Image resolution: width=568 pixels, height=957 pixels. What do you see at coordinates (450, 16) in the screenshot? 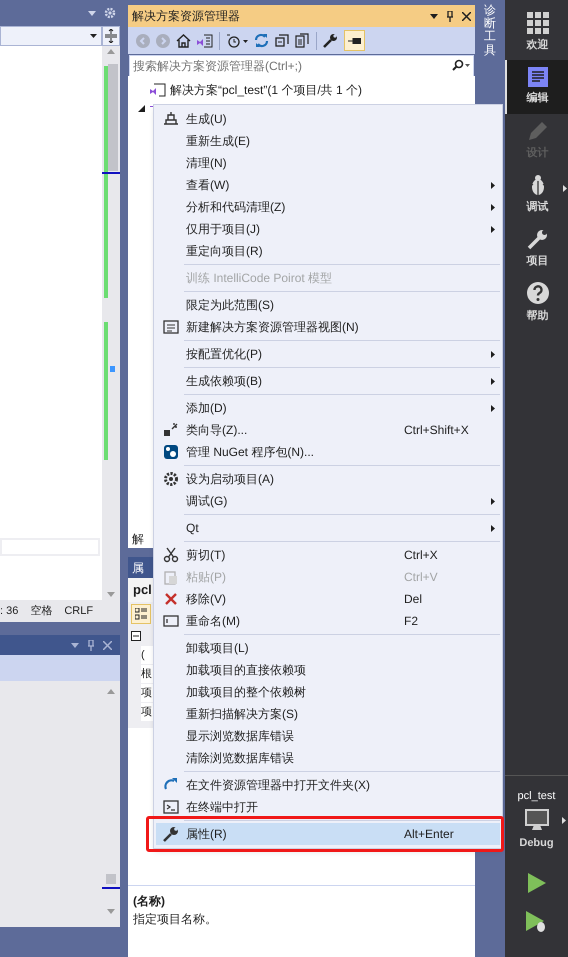
I see `pin-icon` at bounding box center [450, 16].